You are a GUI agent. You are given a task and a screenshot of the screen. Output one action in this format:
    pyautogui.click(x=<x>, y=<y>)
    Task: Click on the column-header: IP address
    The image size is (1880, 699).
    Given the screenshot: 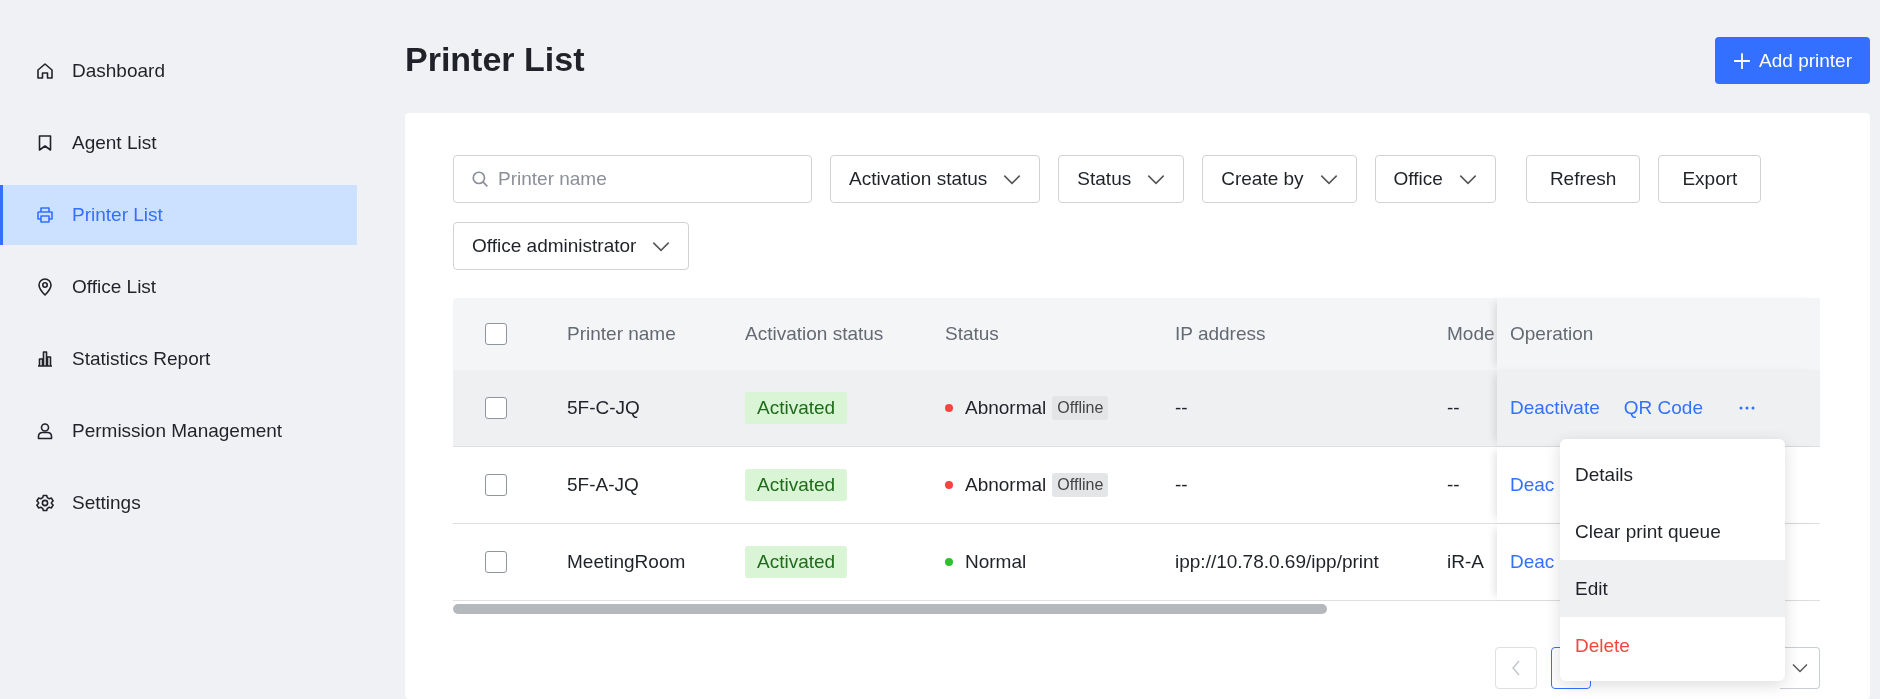 What is the action you would take?
    pyautogui.click(x=1220, y=334)
    